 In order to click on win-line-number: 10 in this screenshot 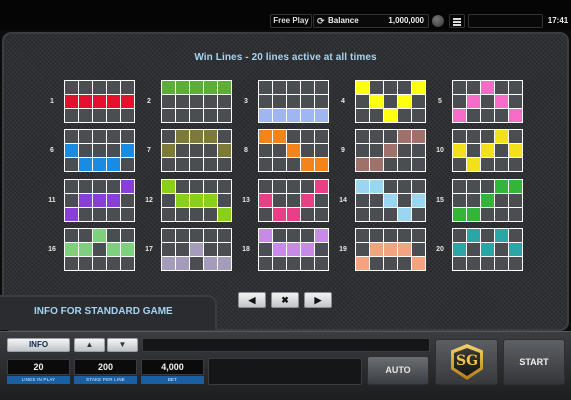, I will do `click(440, 150)`.